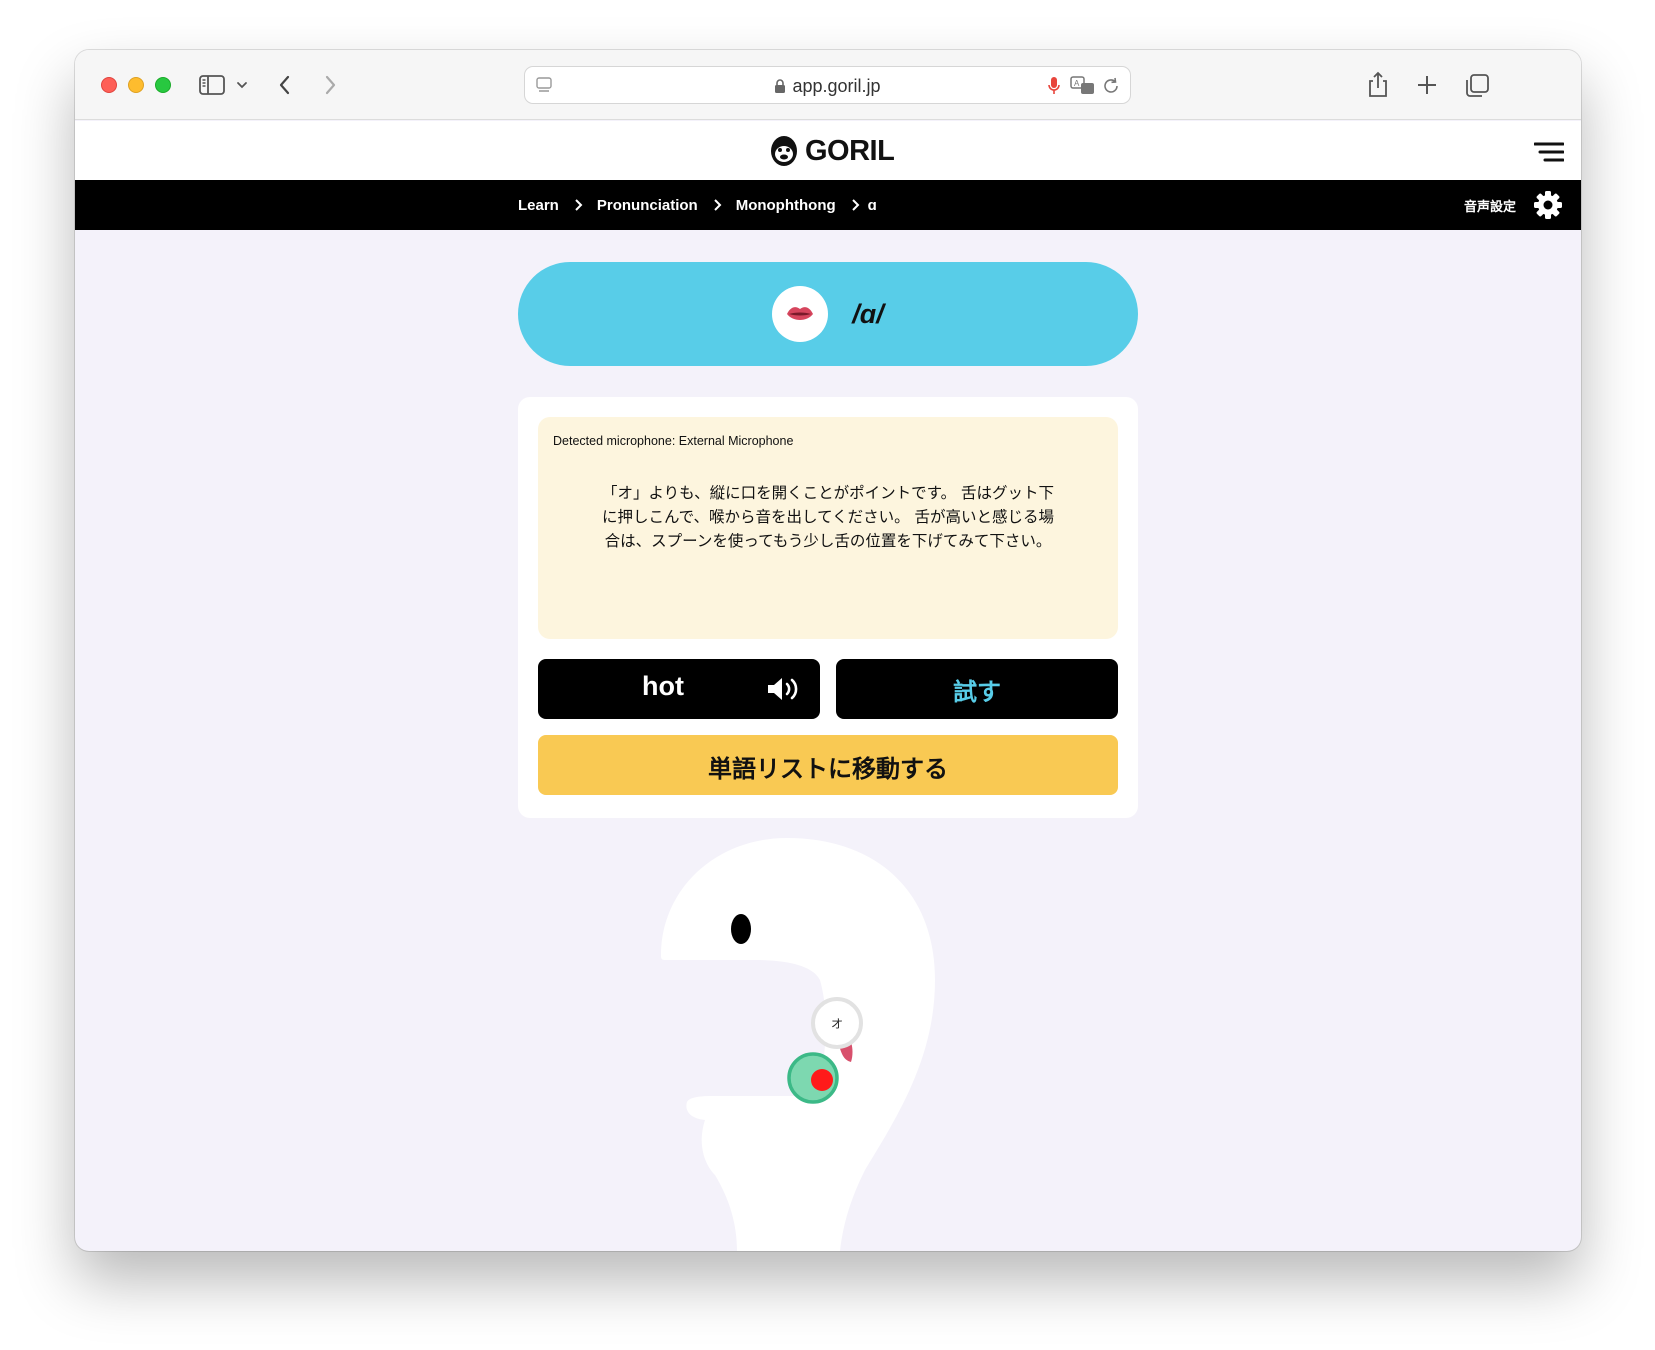  I want to click on breadcrumb: Learn Pronunciation Monophthong ɑ, so click(697, 205).